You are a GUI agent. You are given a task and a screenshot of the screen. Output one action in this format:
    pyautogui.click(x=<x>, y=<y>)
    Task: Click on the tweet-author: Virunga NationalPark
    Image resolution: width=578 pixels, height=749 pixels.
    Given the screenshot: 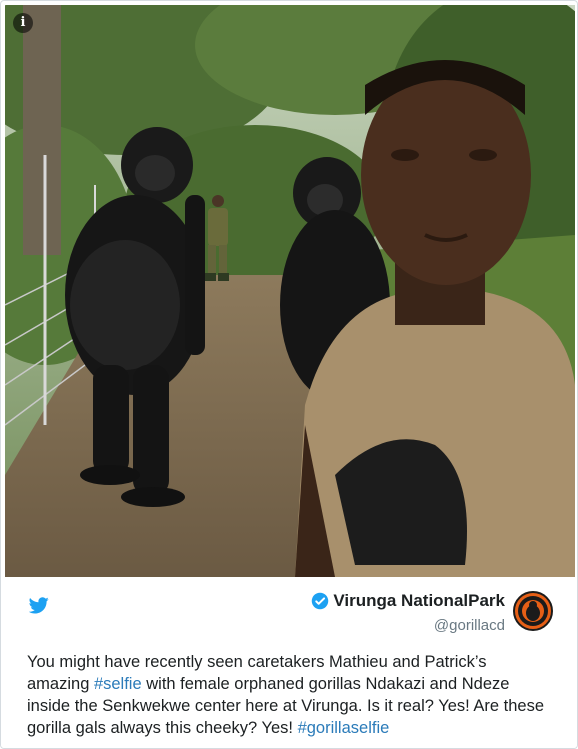 What is the action you would take?
    pyautogui.click(x=408, y=601)
    